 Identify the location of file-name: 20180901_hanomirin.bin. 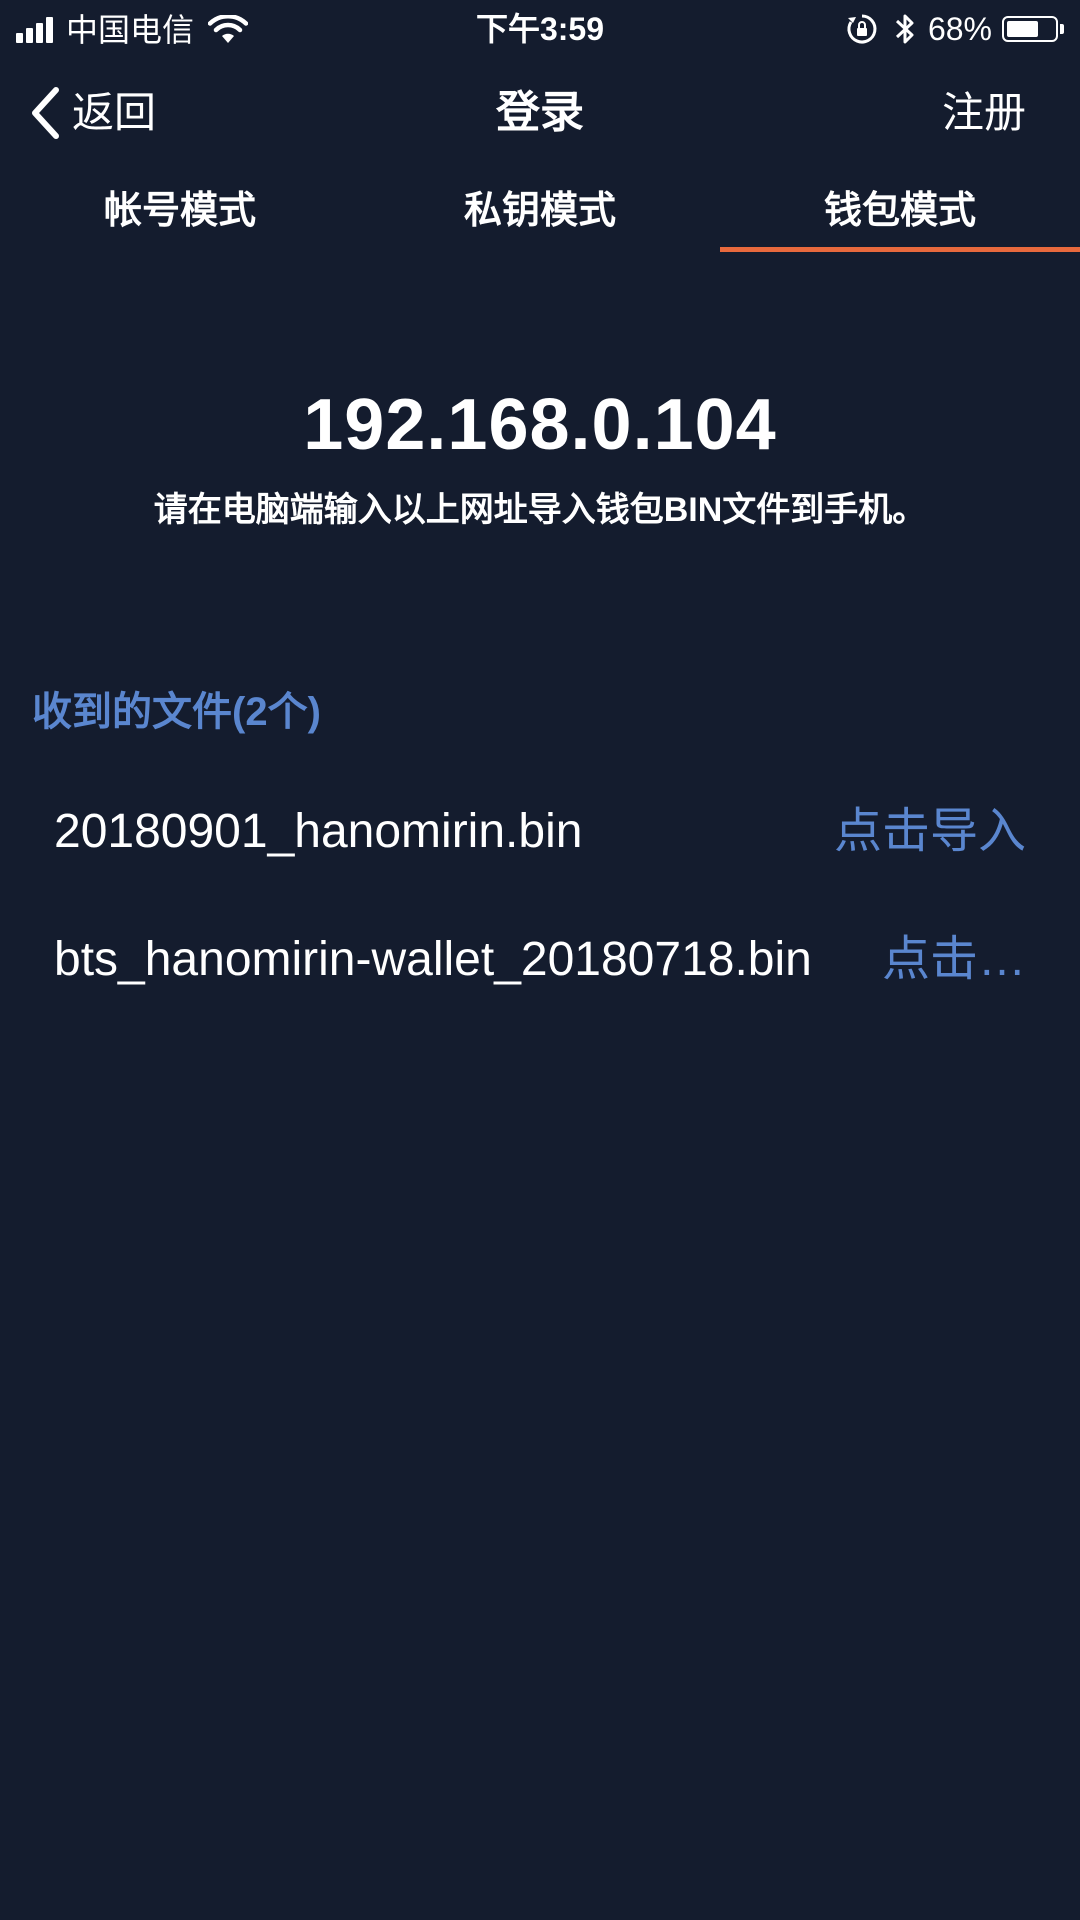
(318, 831).